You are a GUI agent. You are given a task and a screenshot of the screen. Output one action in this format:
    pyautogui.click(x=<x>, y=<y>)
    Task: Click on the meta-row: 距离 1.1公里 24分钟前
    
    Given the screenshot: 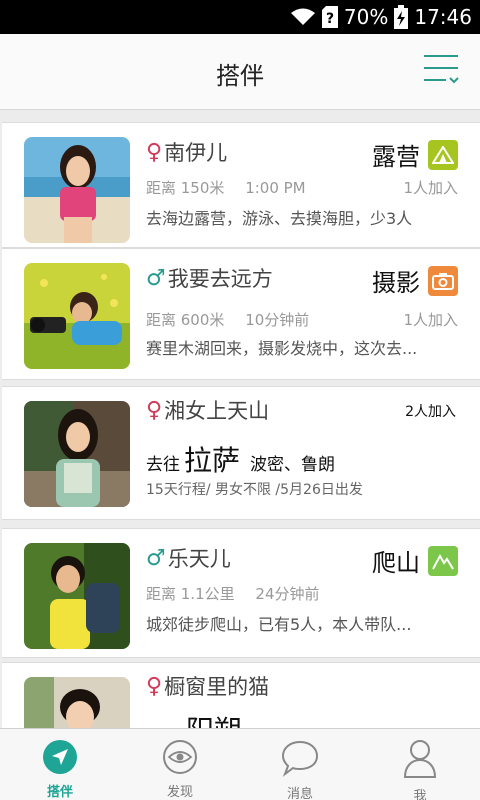 What is the action you would take?
    pyautogui.click(x=302, y=593)
    